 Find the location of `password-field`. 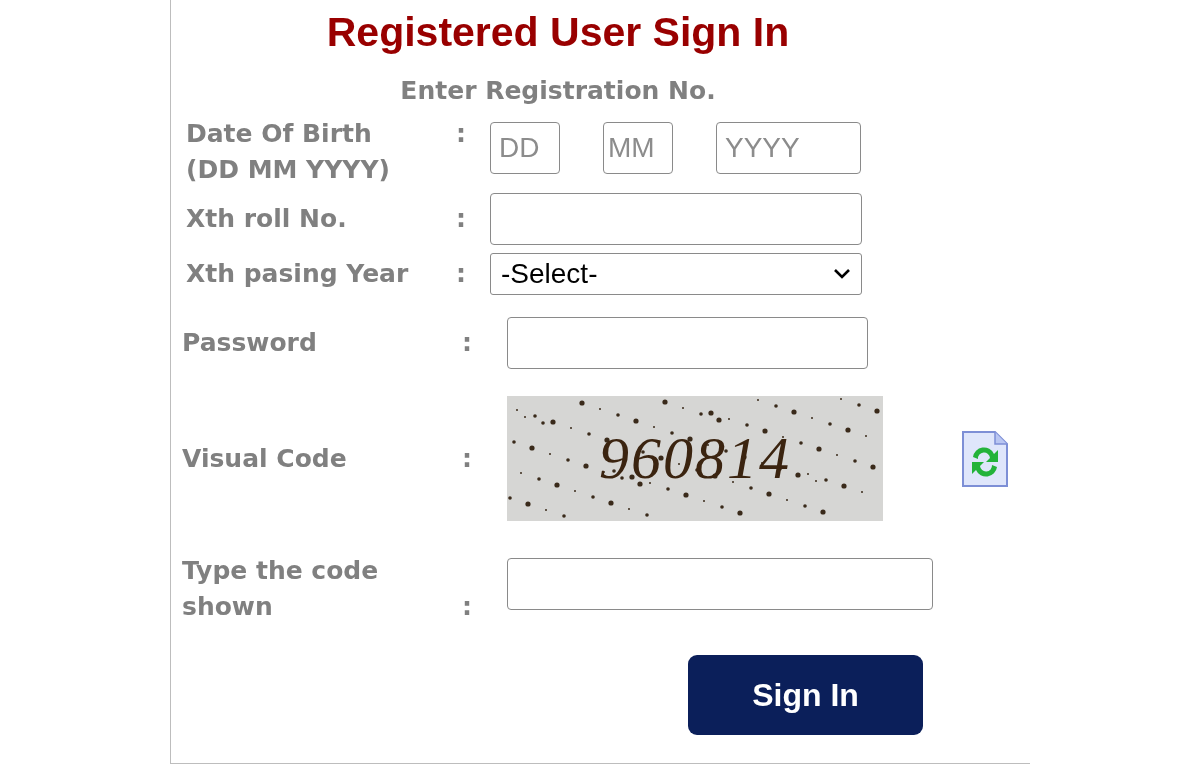

password-field is located at coordinates (687, 343).